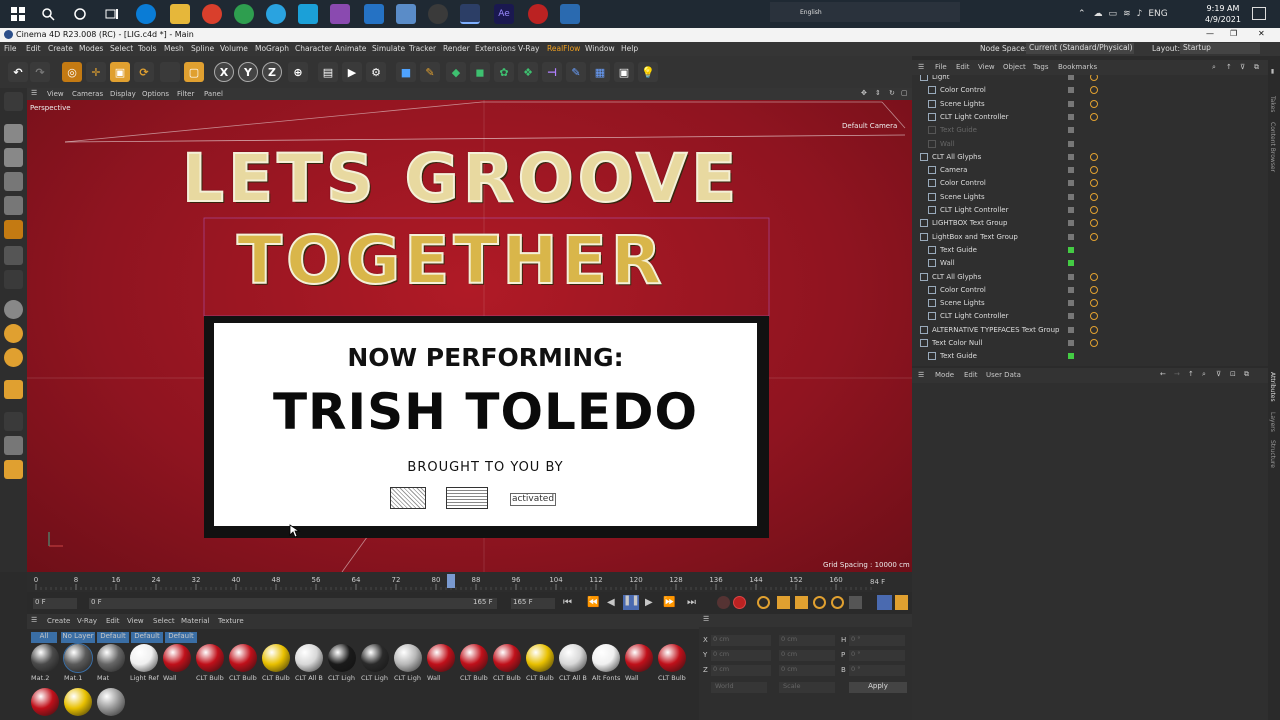  Describe the element at coordinates (1082, 316) in the screenshot. I see `object-row: CLT Light Controller` at that location.